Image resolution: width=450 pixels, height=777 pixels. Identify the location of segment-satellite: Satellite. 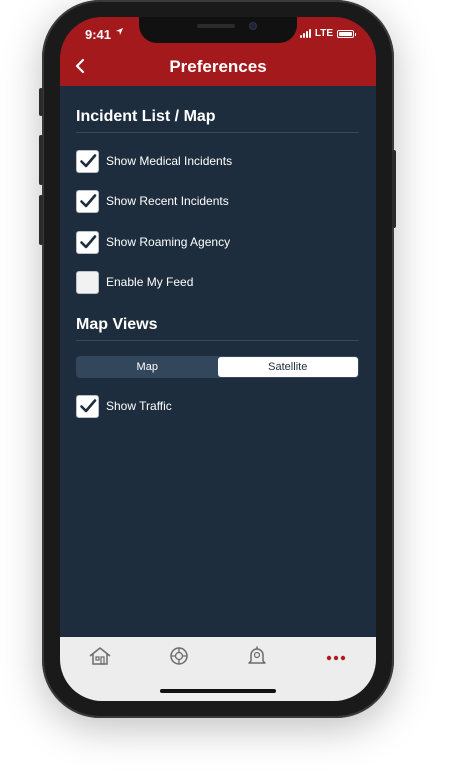
(287, 367).